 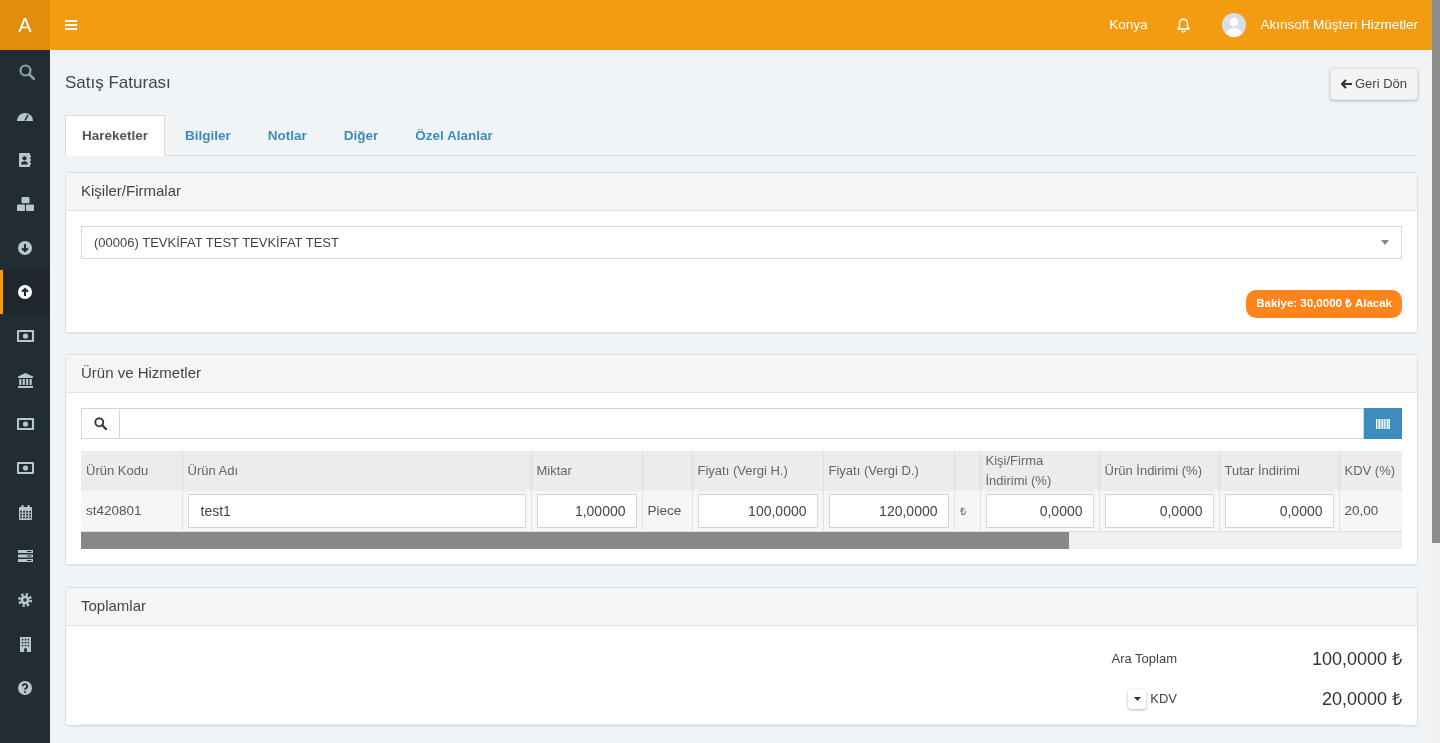 What do you see at coordinates (741, 242) in the screenshot?
I see `contact-select: (00006) TEVKİFAT TEST TEVKİFAT TEST` at bounding box center [741, 242].